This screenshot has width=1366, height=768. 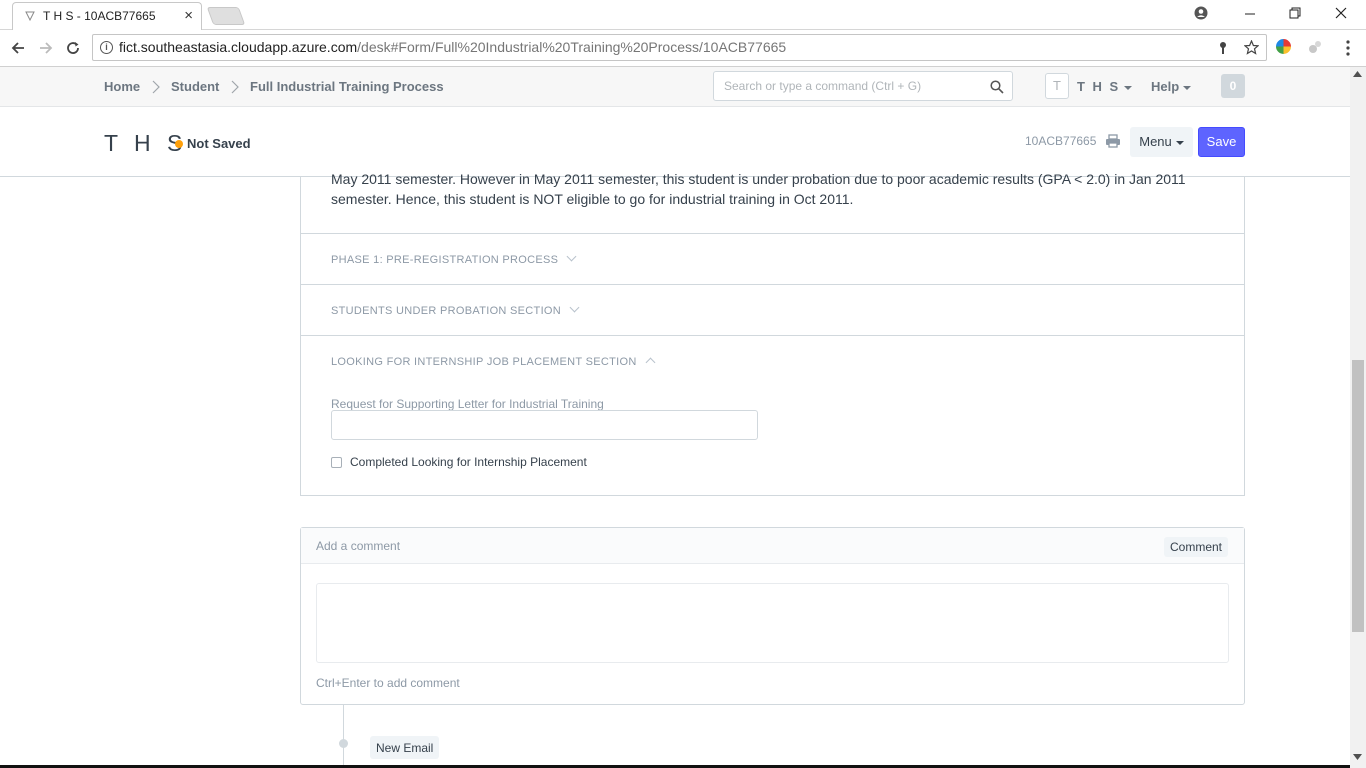 I want to click on menu-button: Menu, so click(x=1161, y=142).